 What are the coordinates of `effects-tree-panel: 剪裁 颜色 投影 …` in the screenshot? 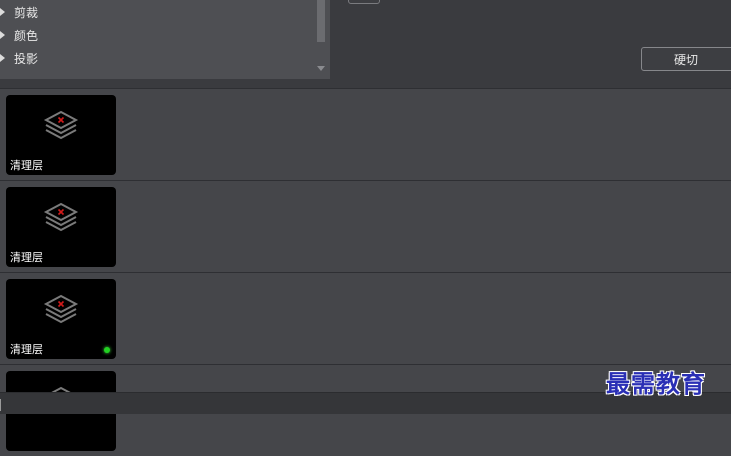 It's located at (165, 39).